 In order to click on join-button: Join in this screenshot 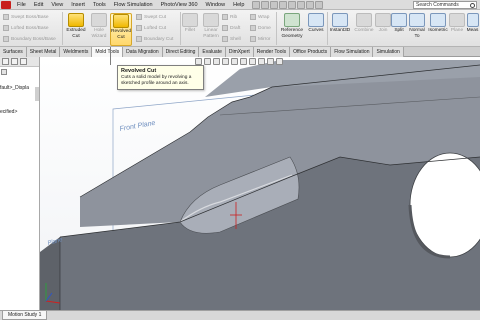, I will do `click(383, 23)`.